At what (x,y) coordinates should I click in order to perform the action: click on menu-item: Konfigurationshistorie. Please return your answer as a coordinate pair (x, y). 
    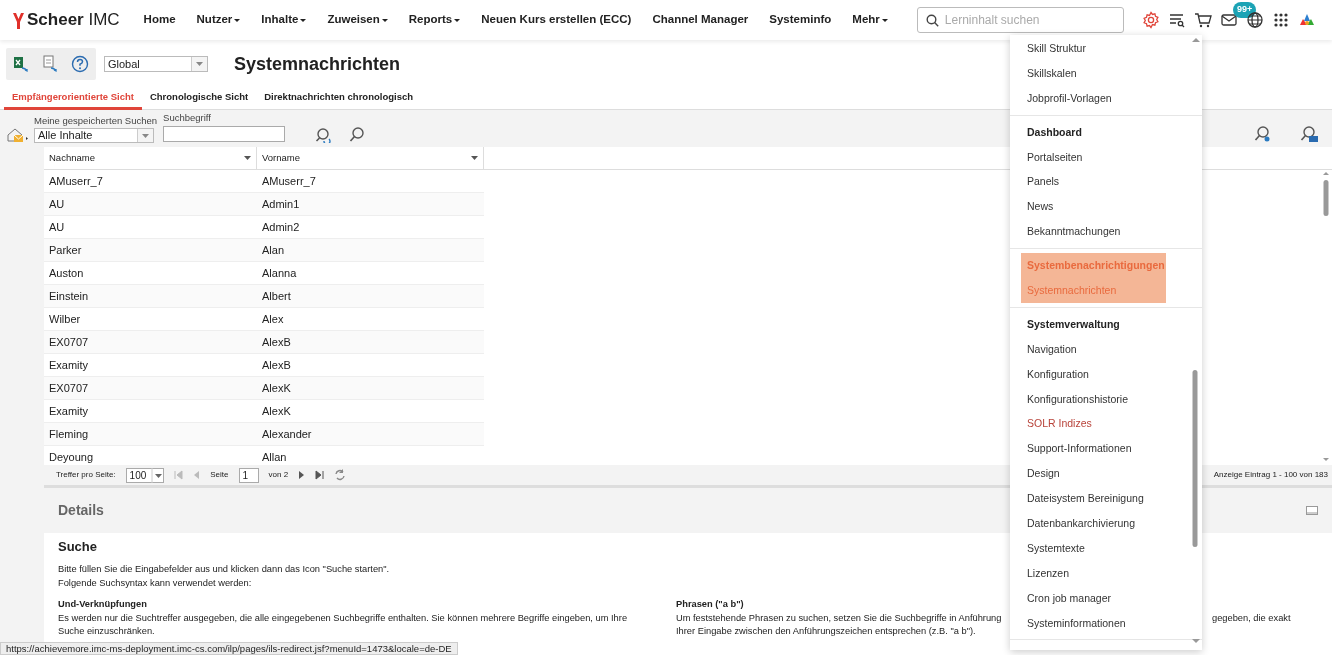
    Looking at the image, I should click on (1097, 399).